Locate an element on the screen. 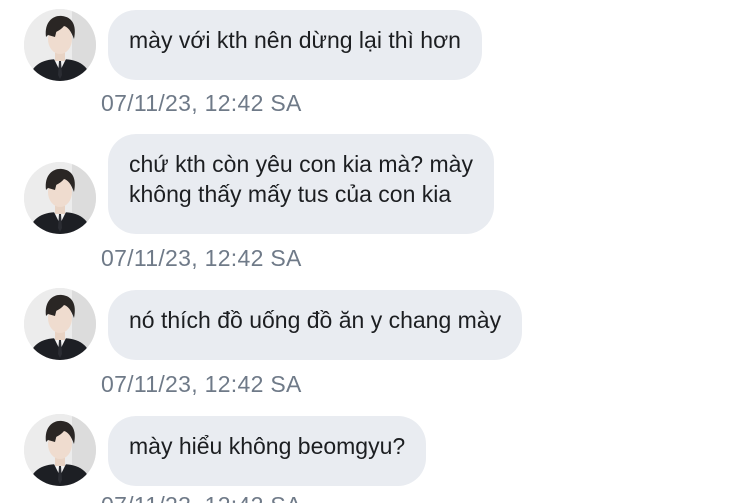 The height and width of the screenshot is (503, 750). message-text-line: chứ kth còn yêu con kia mà? mày is located at coordinates (301, 164).